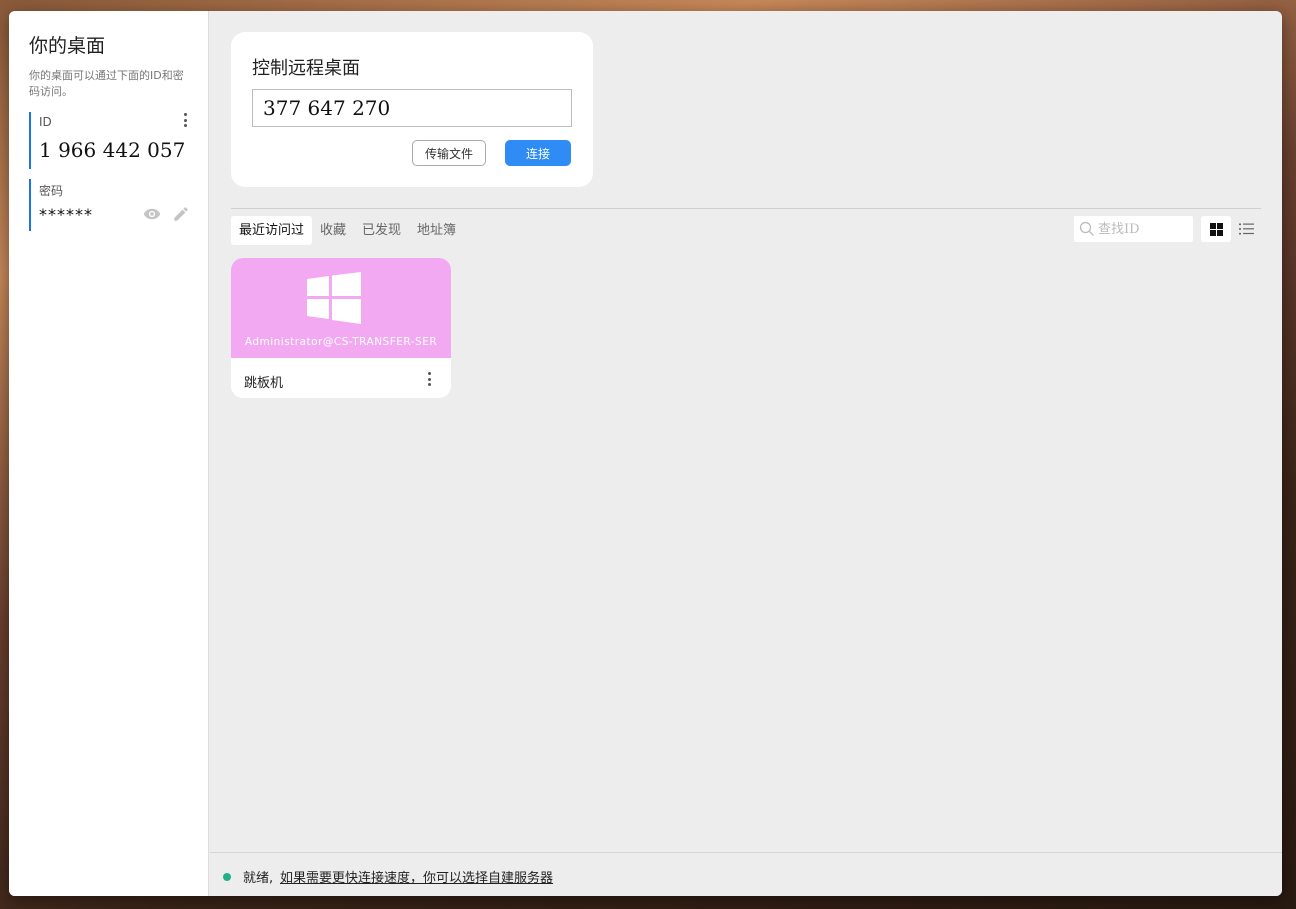 The height and width of the screenshot is (909, 1296). Describe the element at coordinates (227, 877) in the screenshot. I see `status-online-icon` at that location.